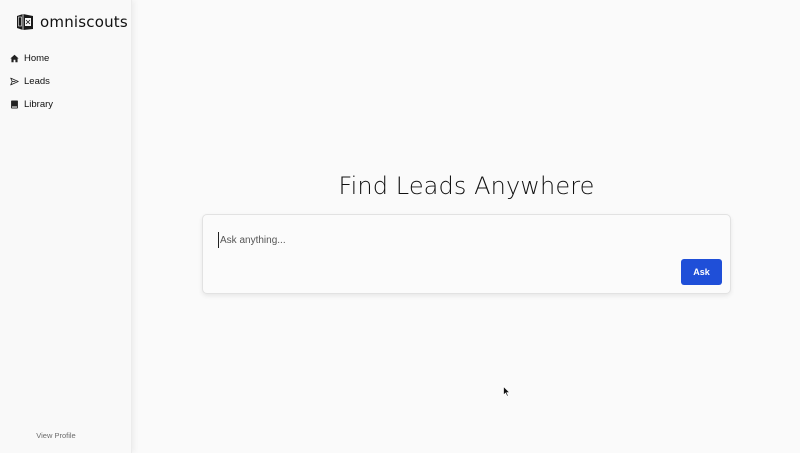 This screenshot has width=800, height=453. Describe the element at coordinates (466, 254) in the screenshot. I see `ask-card: Ask` at that location.